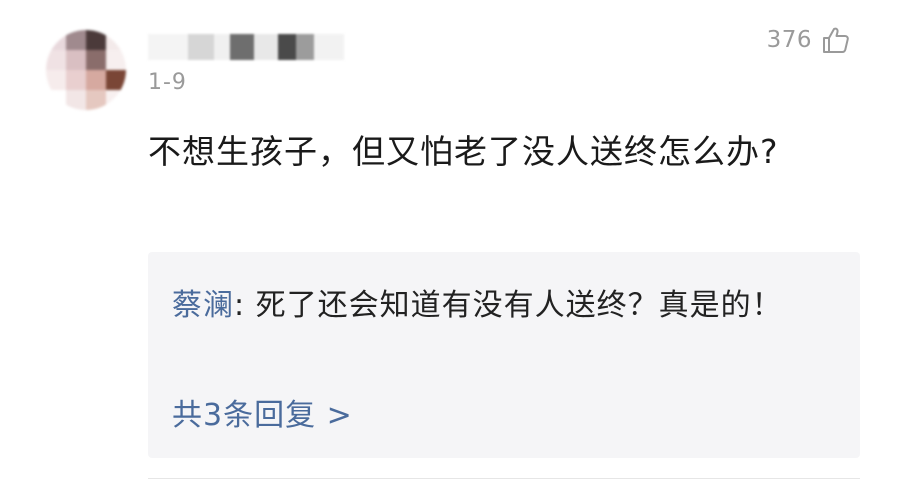 This screenshot has height=492, width=900. I want to click on username-blurred, so click(246, 47).